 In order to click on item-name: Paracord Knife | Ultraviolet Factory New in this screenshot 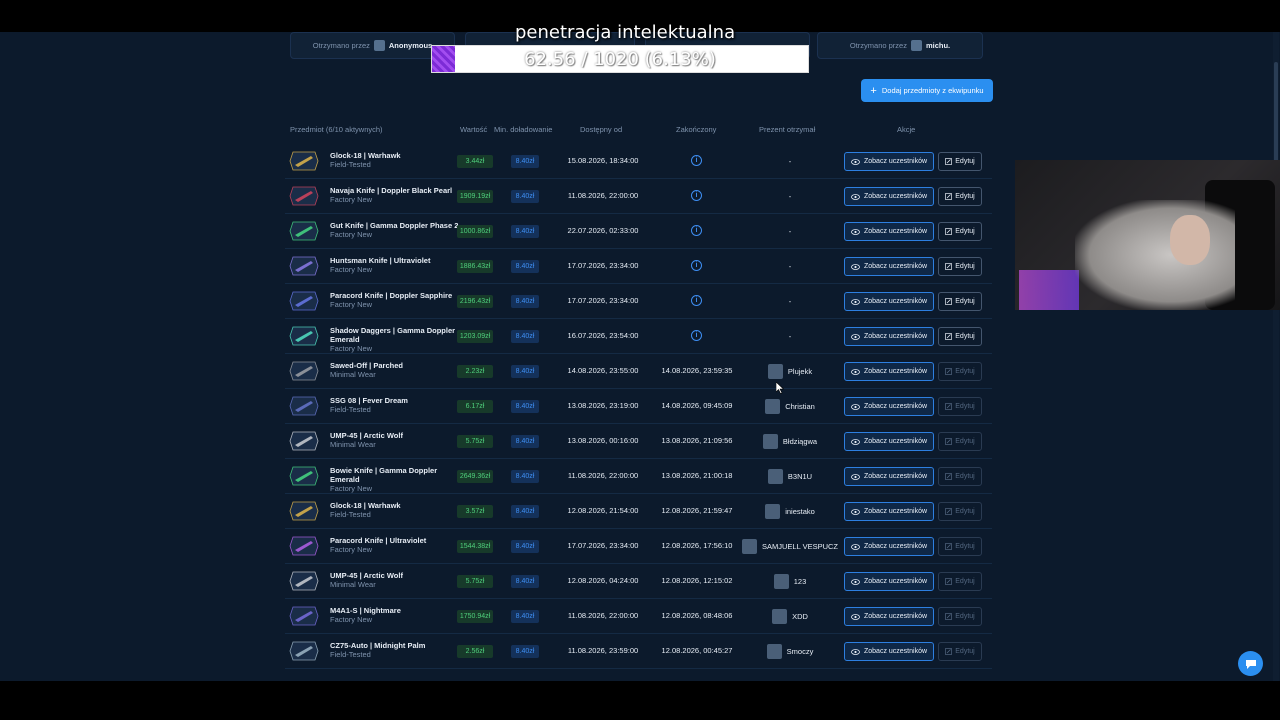, I will do `click(395, 545)`.